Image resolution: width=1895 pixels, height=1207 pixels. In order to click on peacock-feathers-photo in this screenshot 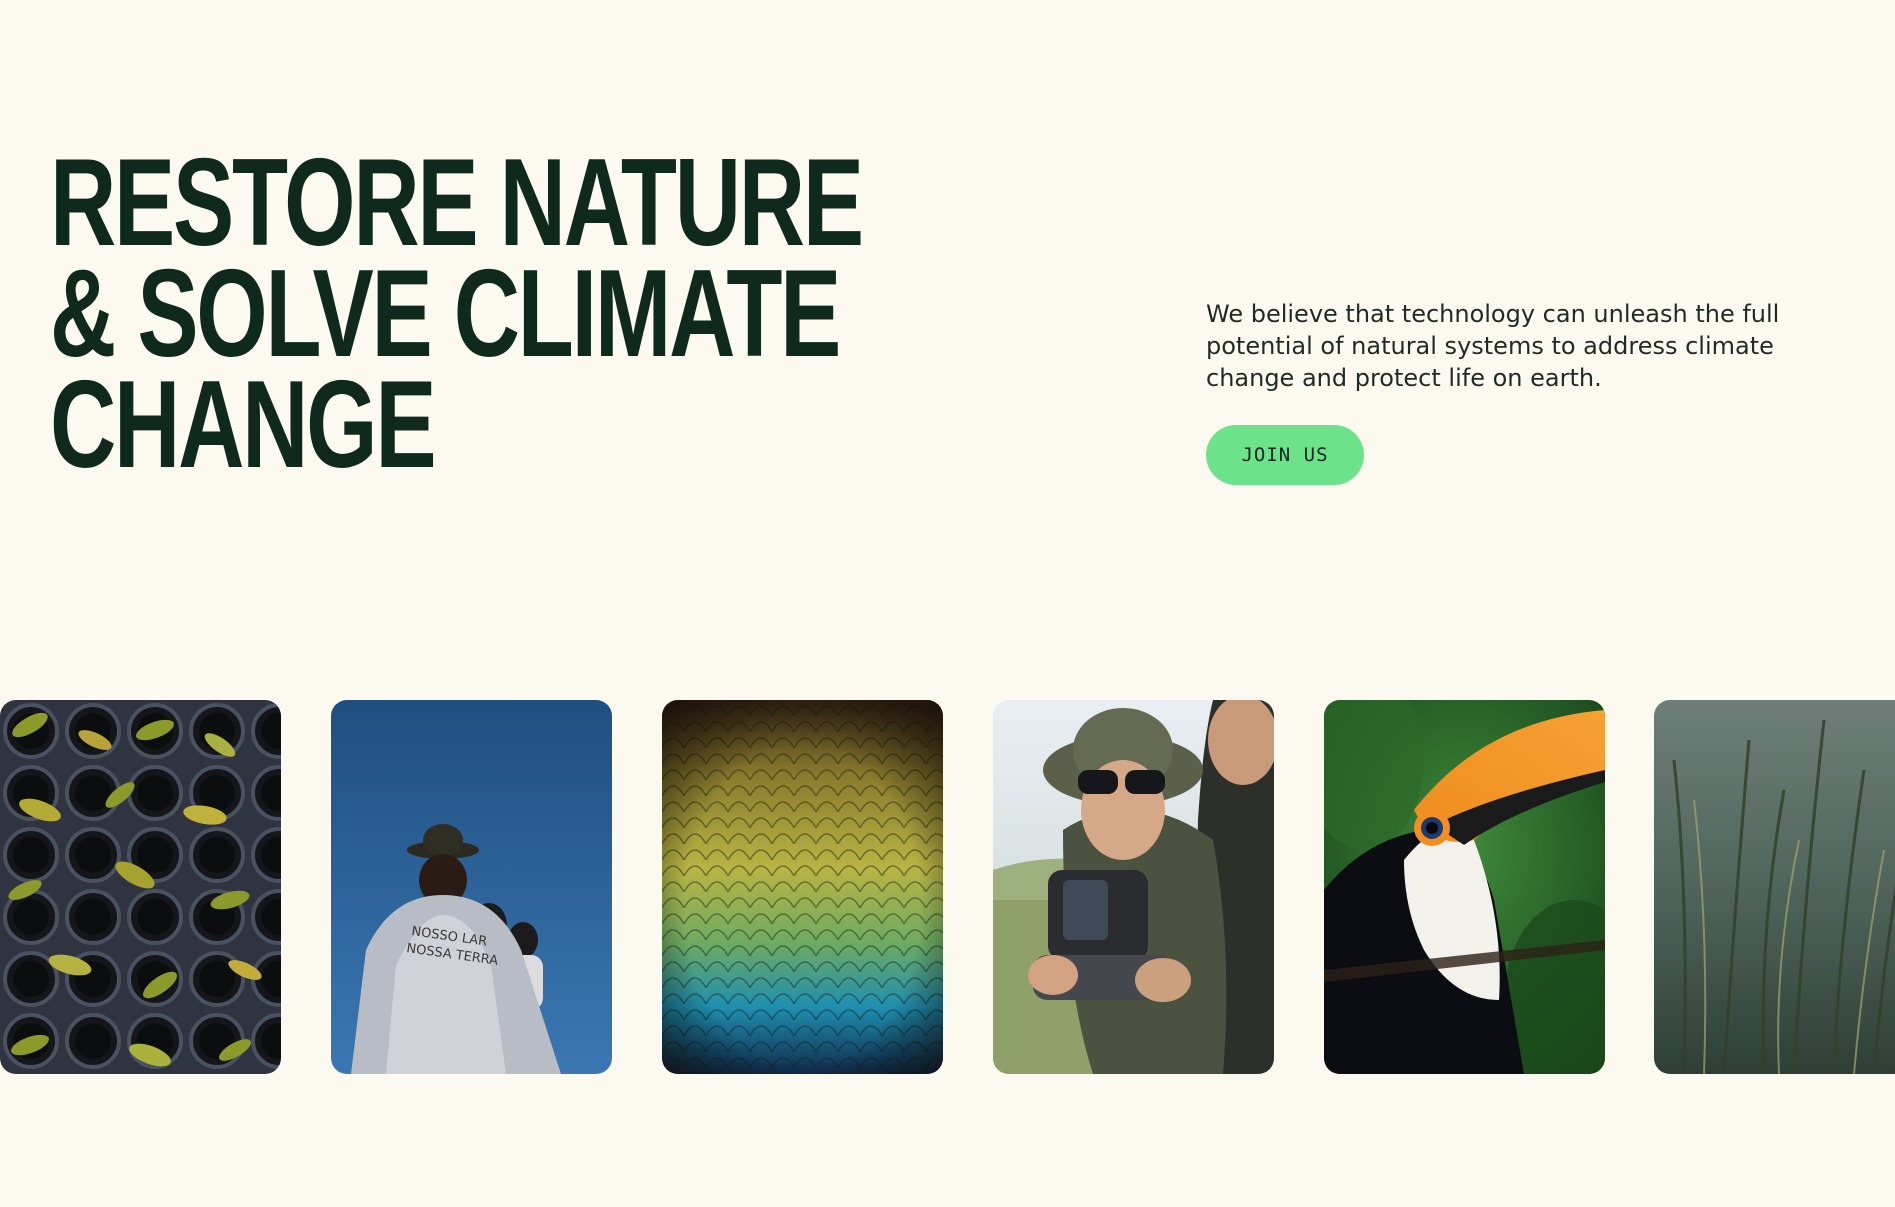, I will do `click(802, 887)`.